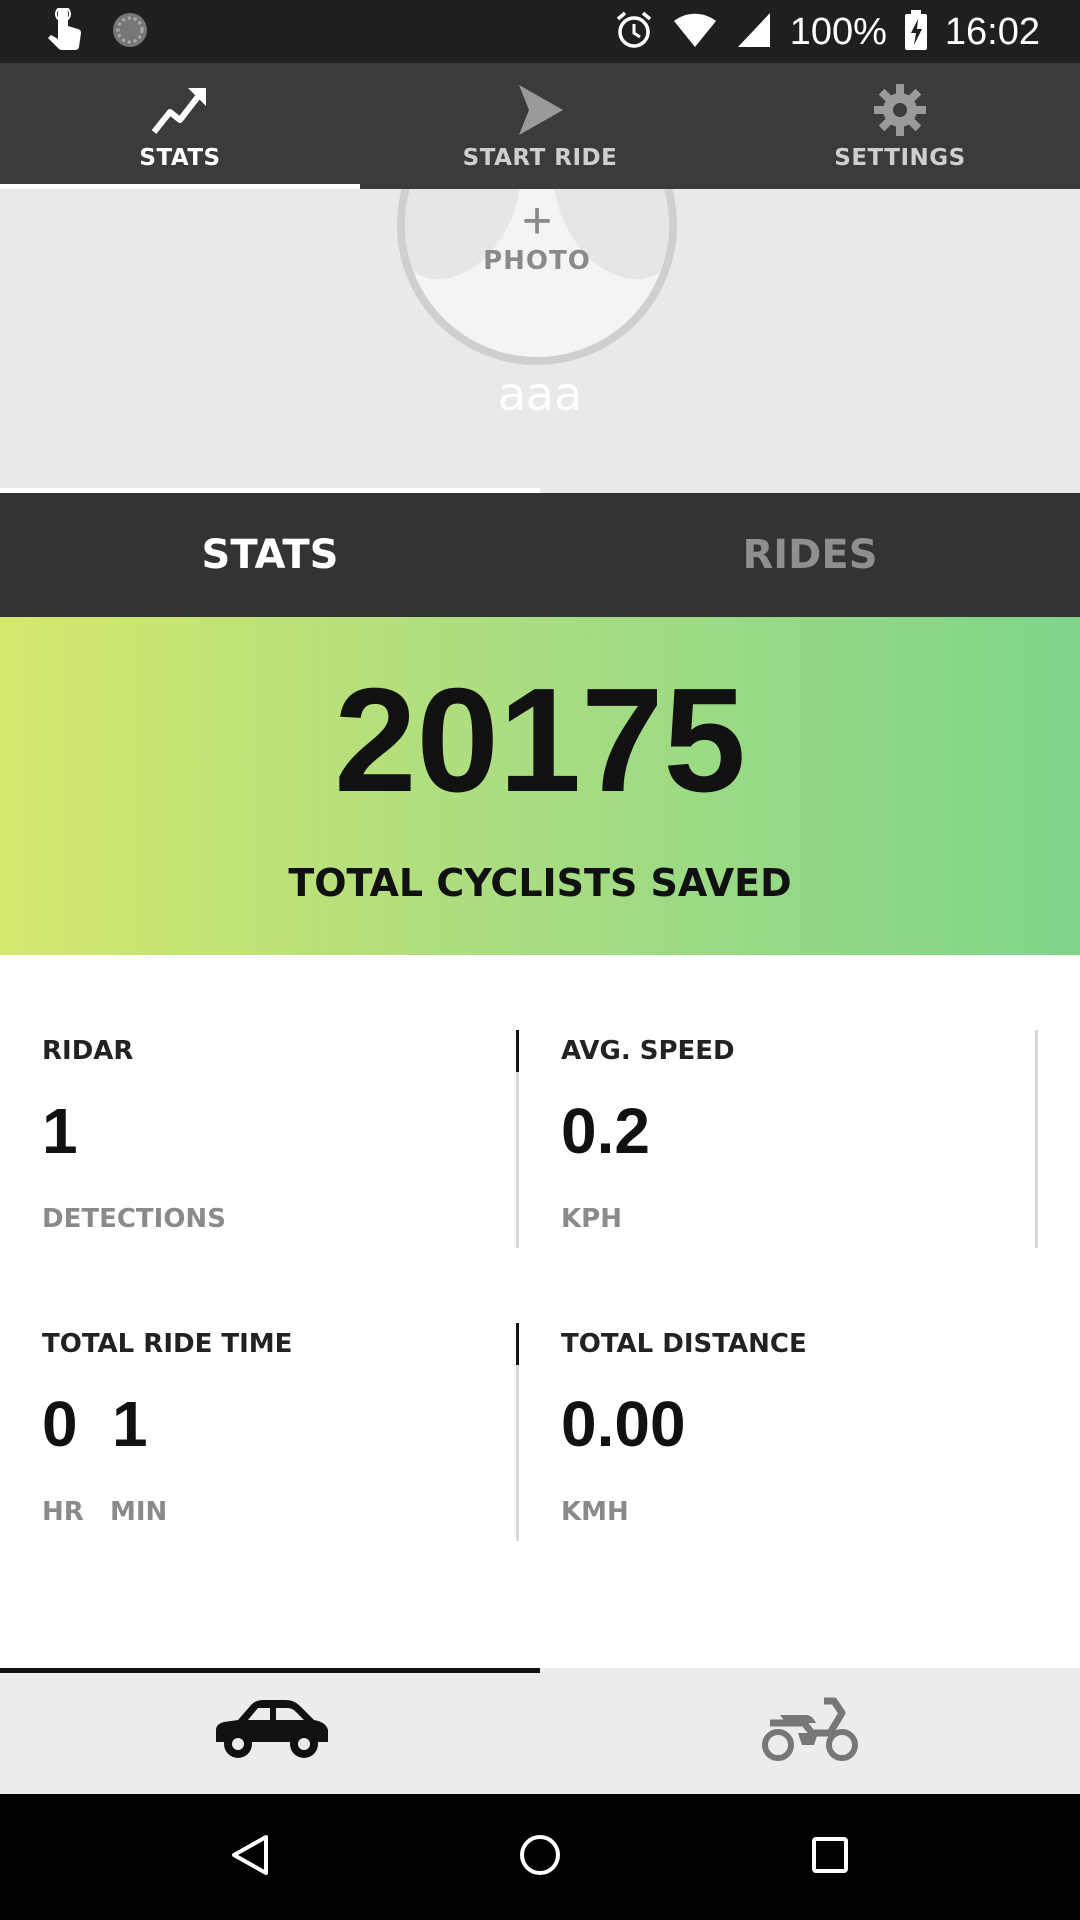 This screenshot has height=1920, width=1080. Describe the element at coordinates (130, 32) in the screenshot. I see `sync-icon` at that location.